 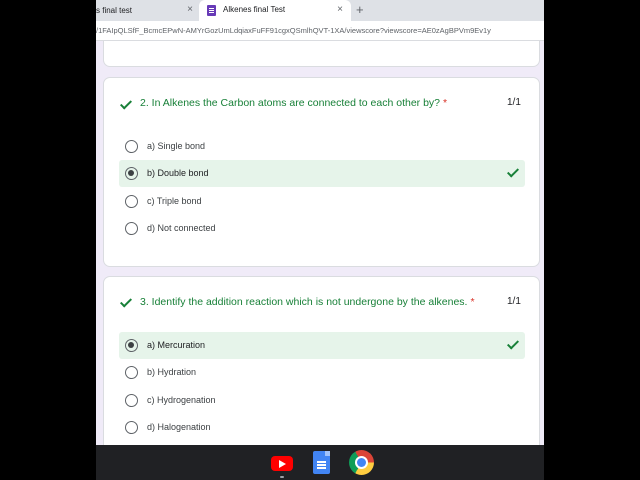 What do you see at coordinates (322, 427) in the screenshot?
I see `answer-option: d) Halogenation` at bounding box center [322, 427].